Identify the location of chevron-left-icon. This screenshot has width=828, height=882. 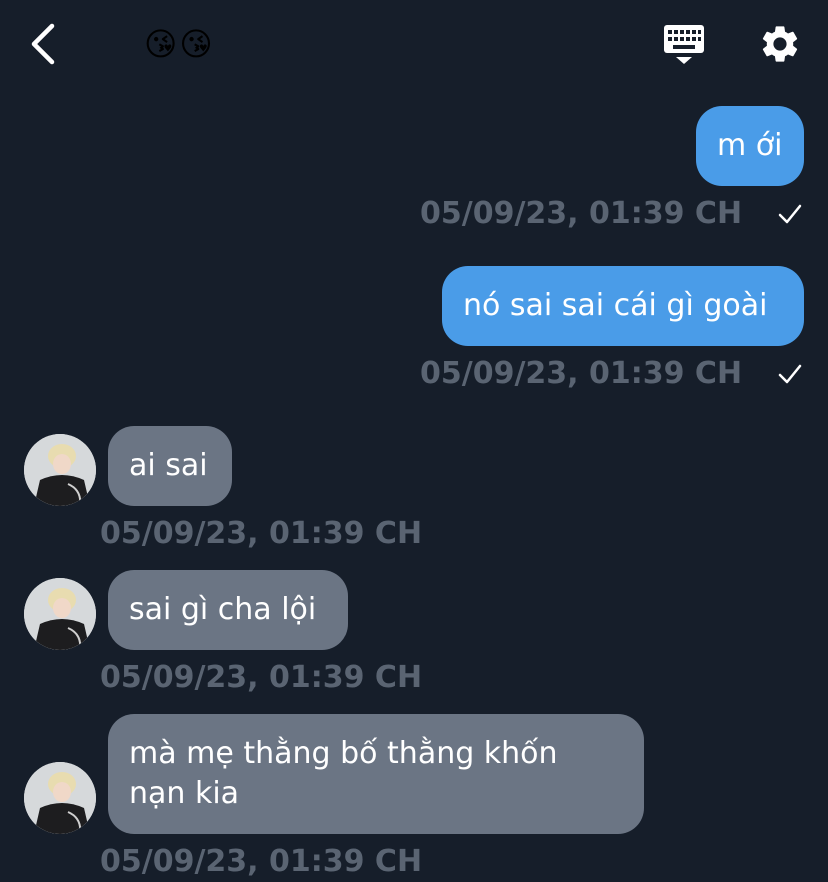
(43, 44).